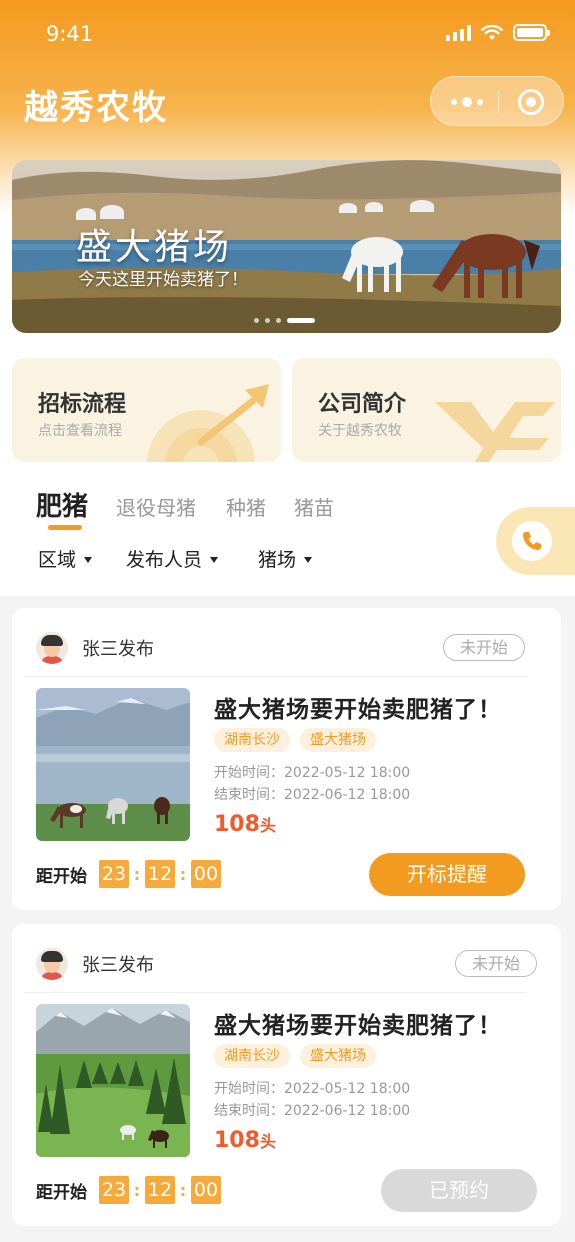 The width and height of the screenshot is (575, 1242). I want to click on more-icon, so click(467, 102).